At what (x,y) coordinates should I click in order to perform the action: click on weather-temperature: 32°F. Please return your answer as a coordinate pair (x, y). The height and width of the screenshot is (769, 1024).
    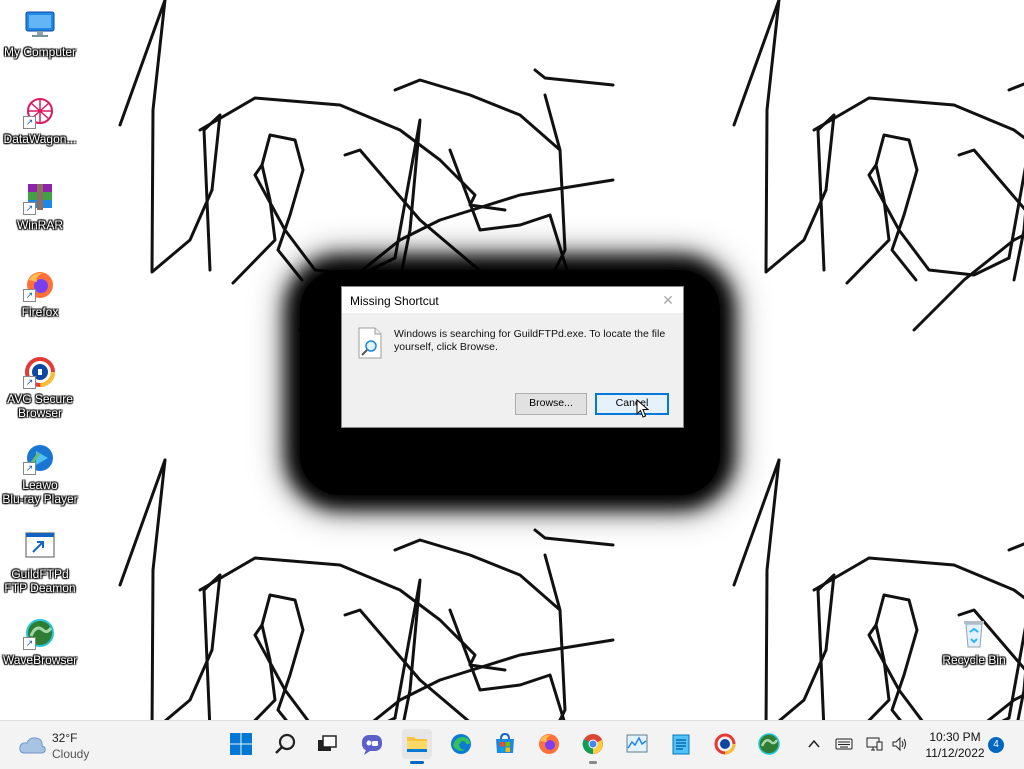
    Looking at the image, I should click on (65, 738).